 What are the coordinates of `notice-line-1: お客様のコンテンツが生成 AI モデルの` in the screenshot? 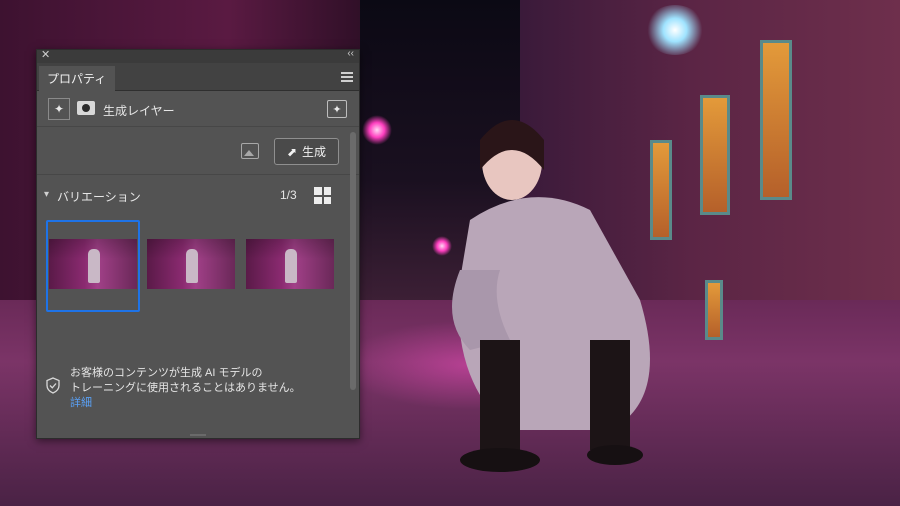 It's located at (166, 373).